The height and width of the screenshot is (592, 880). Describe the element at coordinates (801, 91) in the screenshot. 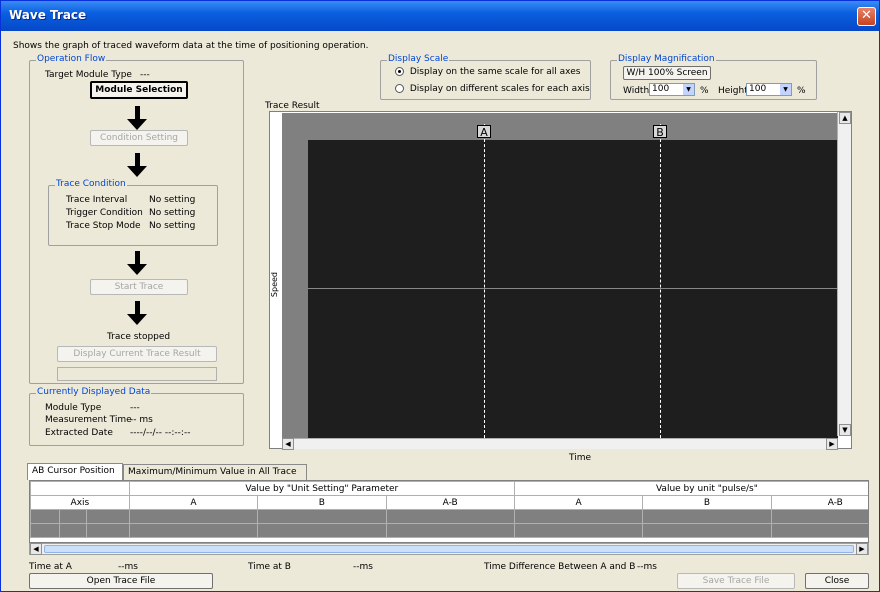

I see `height-unit: %` at that location.